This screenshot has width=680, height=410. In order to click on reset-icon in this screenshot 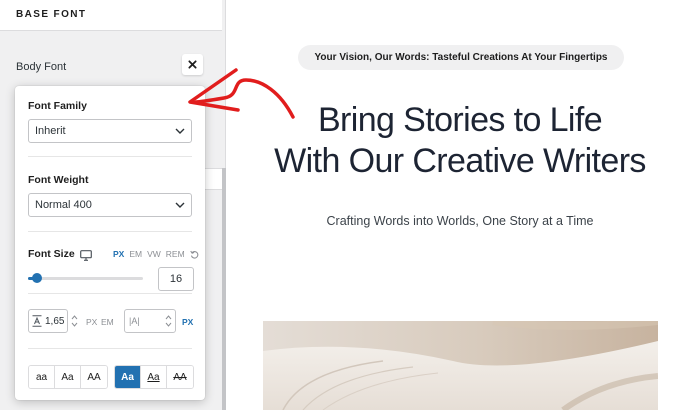, I will do `click(194, 254)`.